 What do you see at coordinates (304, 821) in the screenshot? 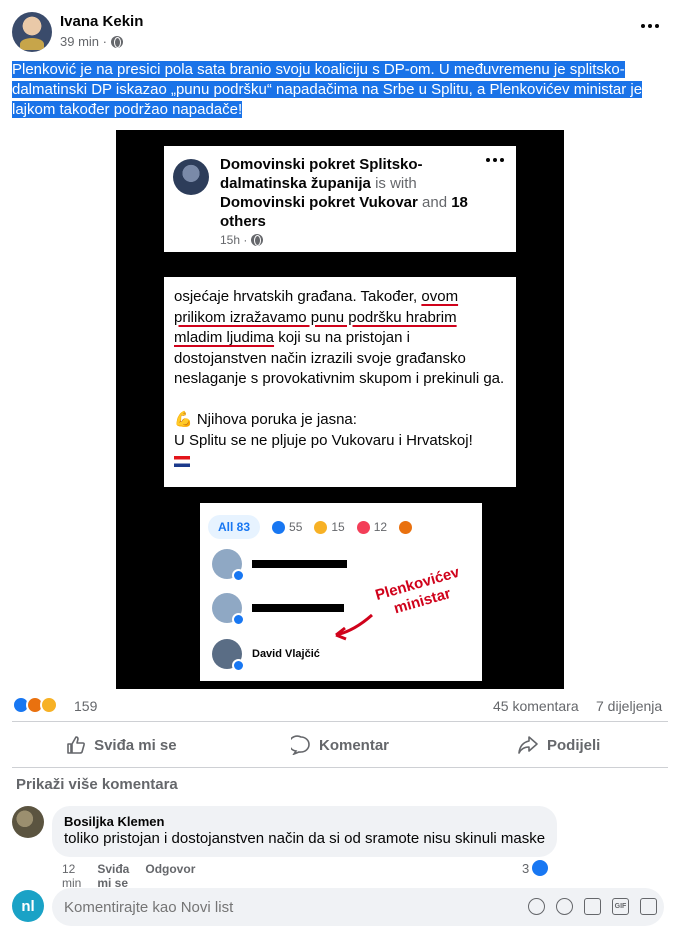
I see `commenter-name: Bosiljka Klemen` at bounding box center [304, 821].